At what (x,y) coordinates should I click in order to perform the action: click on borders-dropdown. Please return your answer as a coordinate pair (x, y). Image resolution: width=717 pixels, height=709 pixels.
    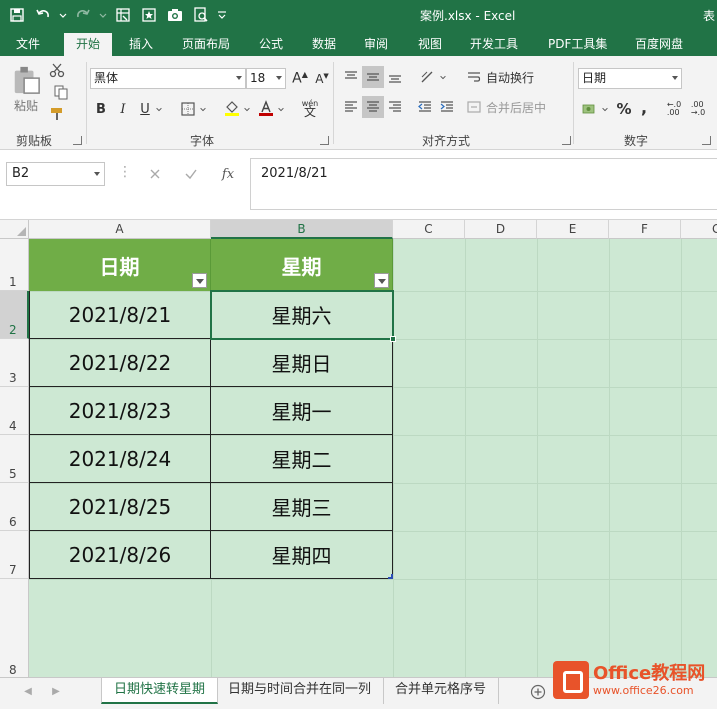
    Looking at the image, I should click on (203, 109).